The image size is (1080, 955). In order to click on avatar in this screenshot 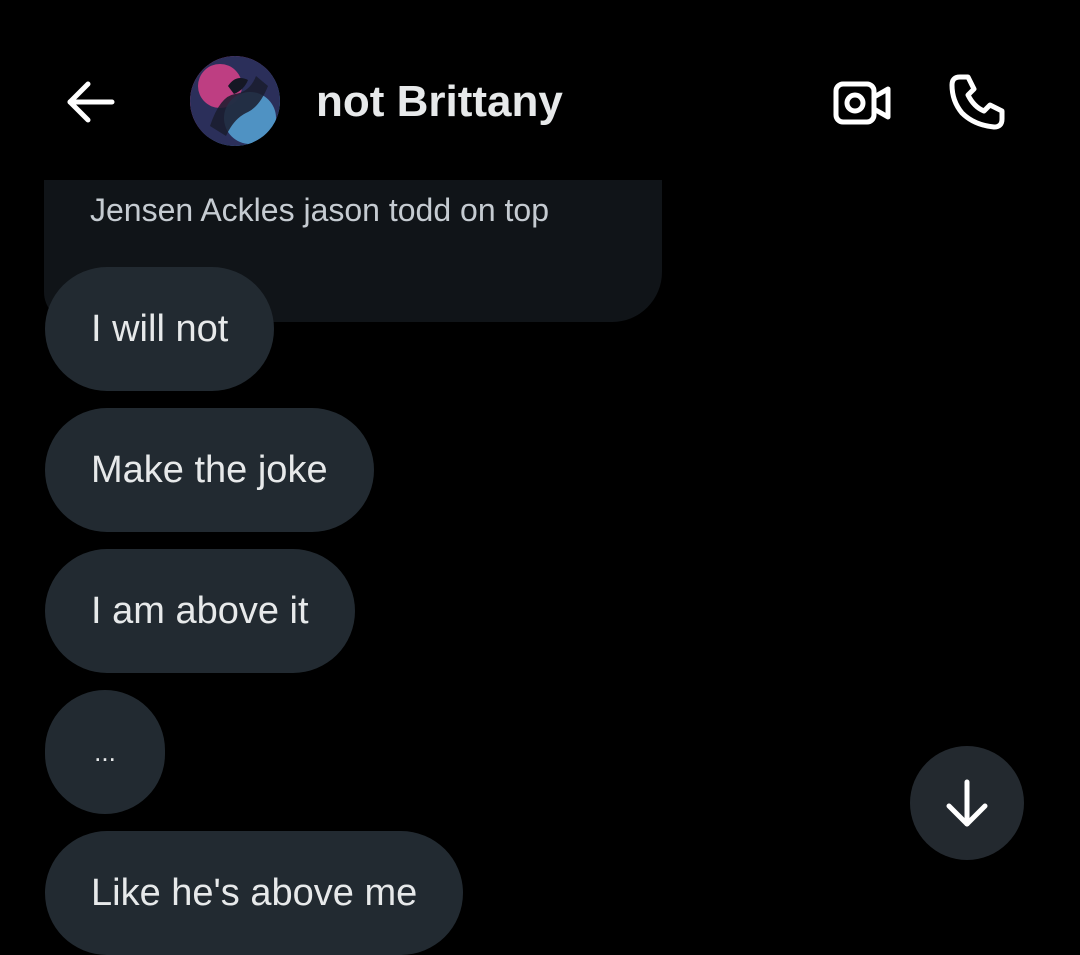, I will do `click(235, 101)`.